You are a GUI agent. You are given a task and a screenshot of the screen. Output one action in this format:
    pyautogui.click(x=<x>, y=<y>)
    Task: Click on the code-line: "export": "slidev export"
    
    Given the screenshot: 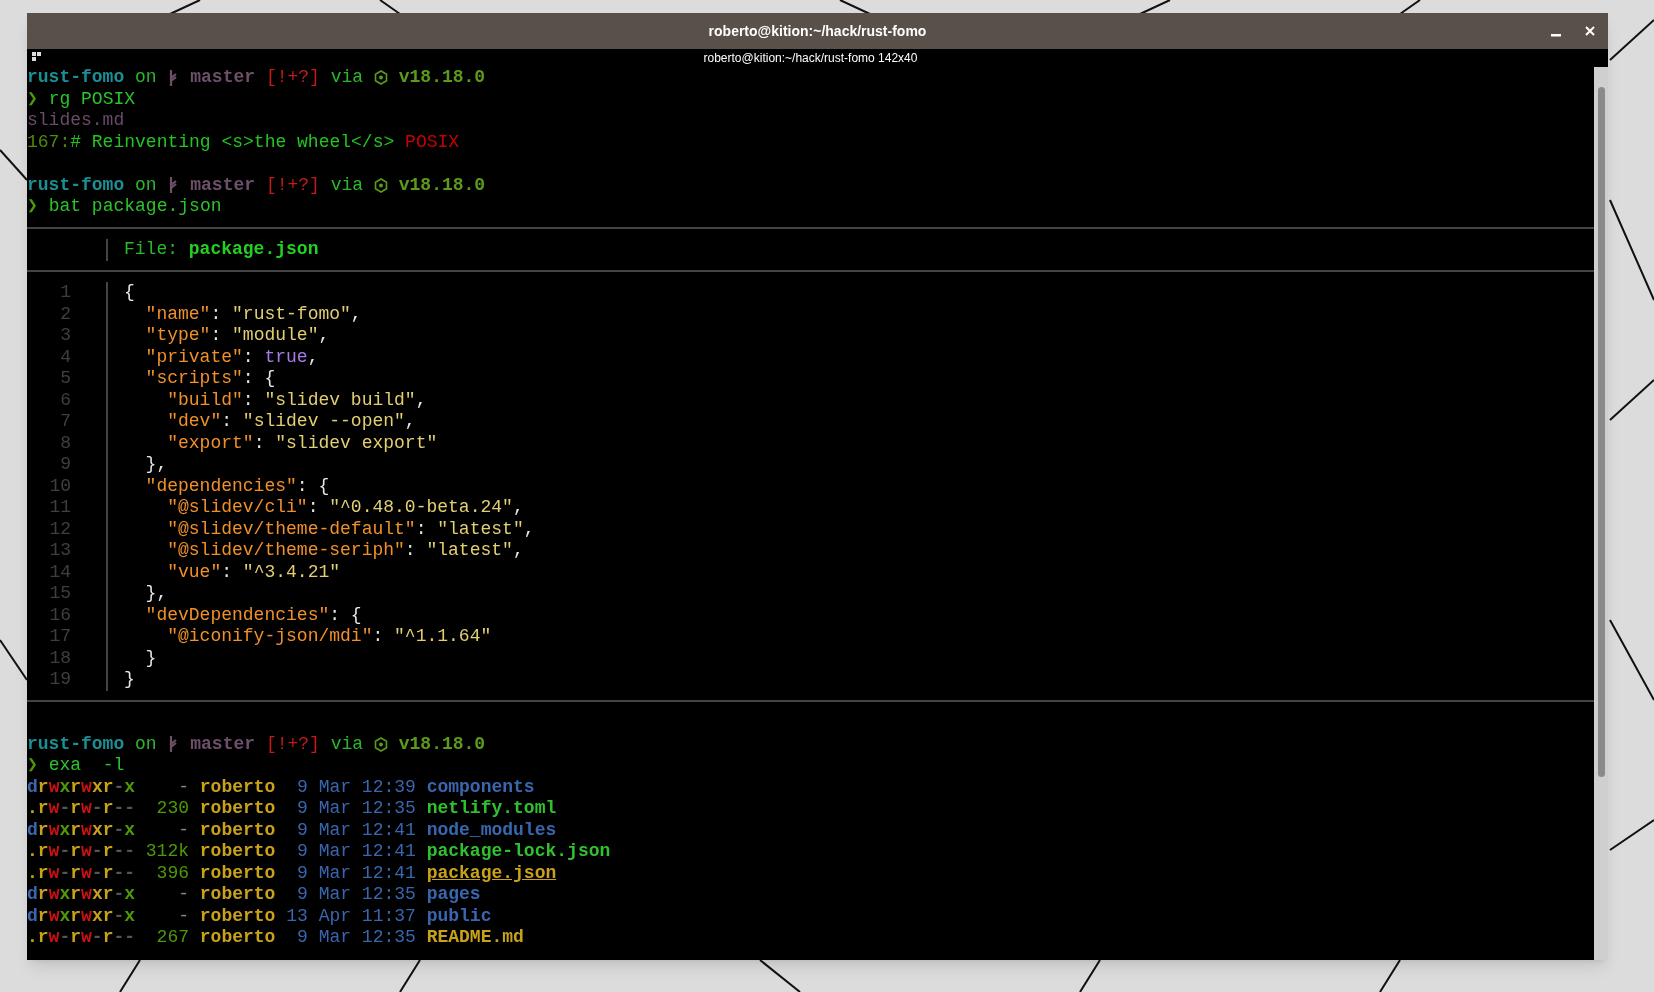 What is the action you would take?
    pyautogui.click(x=302, y=442)
    